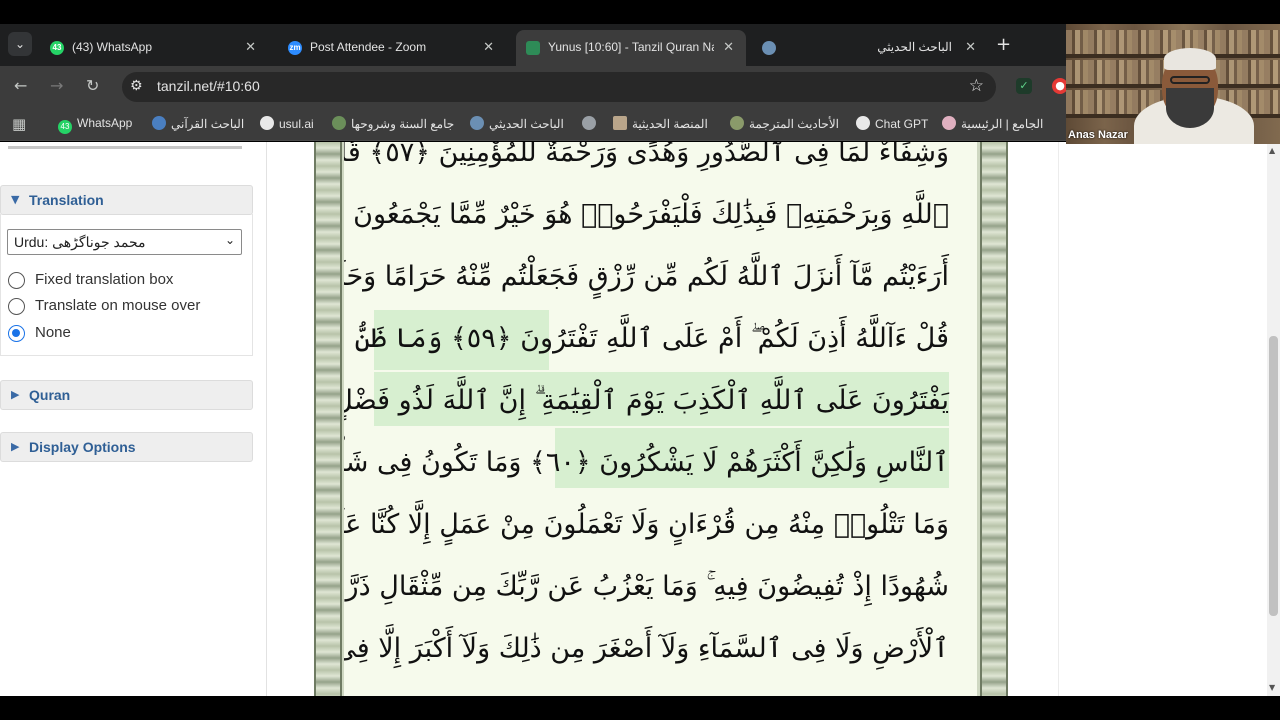 Image resolution: width=1280 pixels, height=720 pixels. What do you see at coordinates (53, 332) in the screenshot?
I see `radio-label: None` at bounding box center [53, 332].